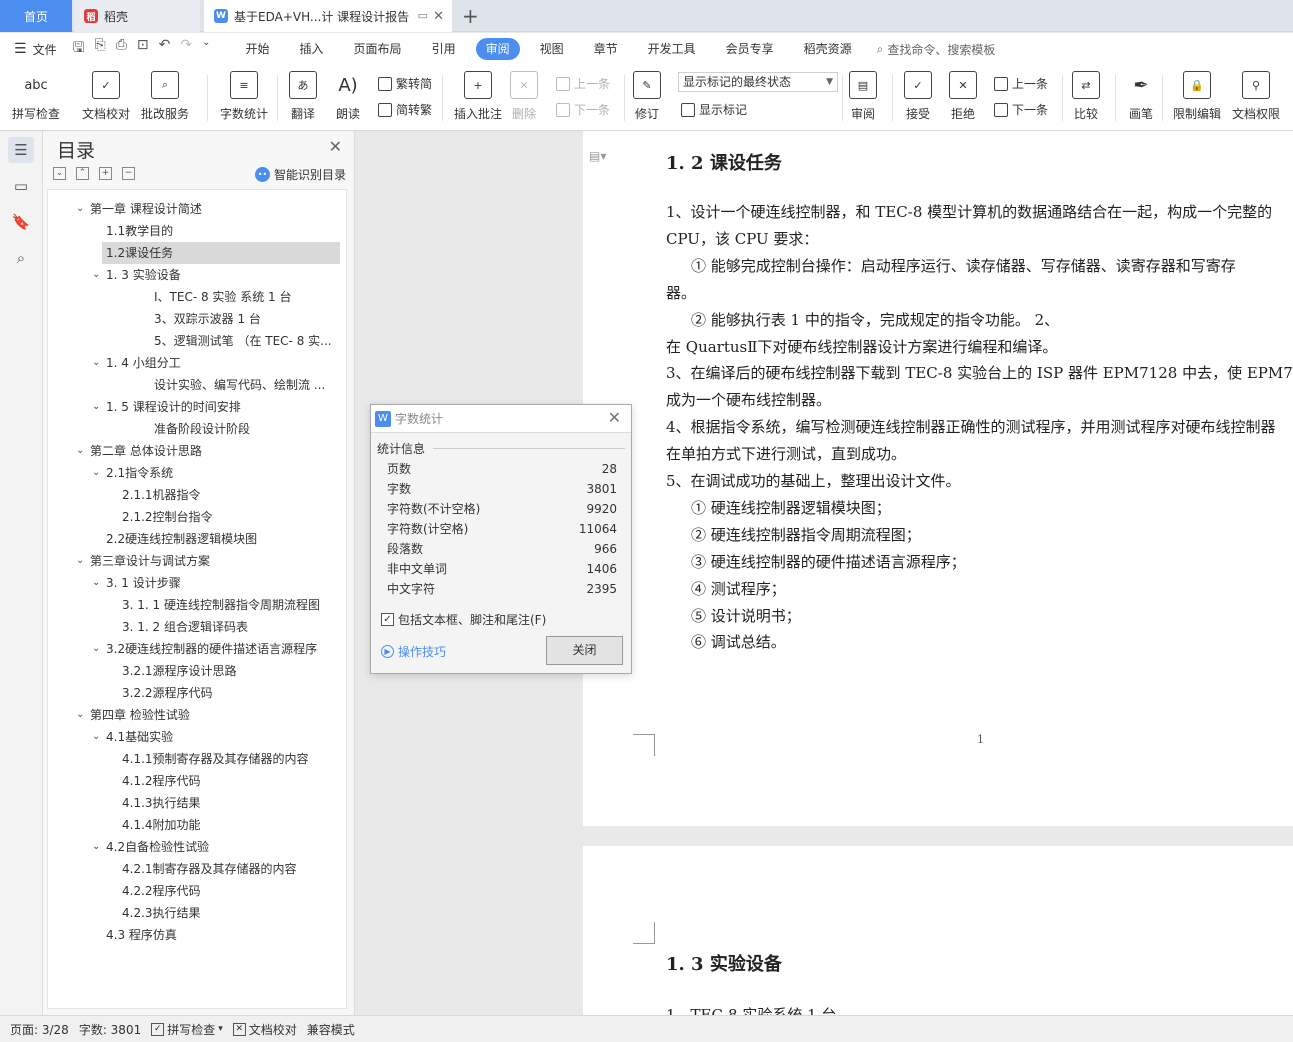  I want to click on toc-item: 第三章设计与调试方案, so click(215, 561).